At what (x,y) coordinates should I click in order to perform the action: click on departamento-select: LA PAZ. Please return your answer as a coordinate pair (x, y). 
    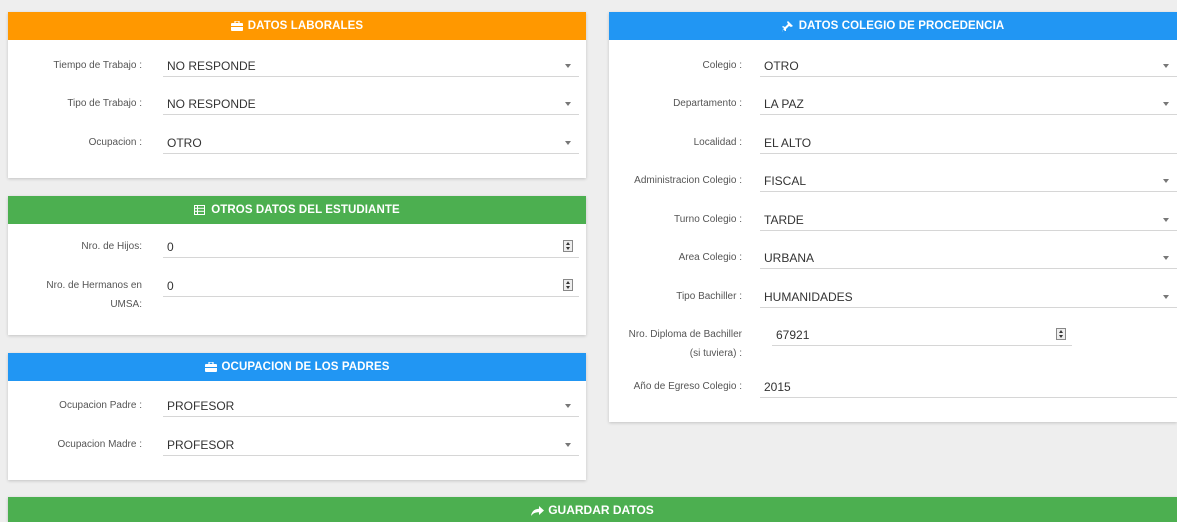
    Looking at the image, I should click on (968, 105).